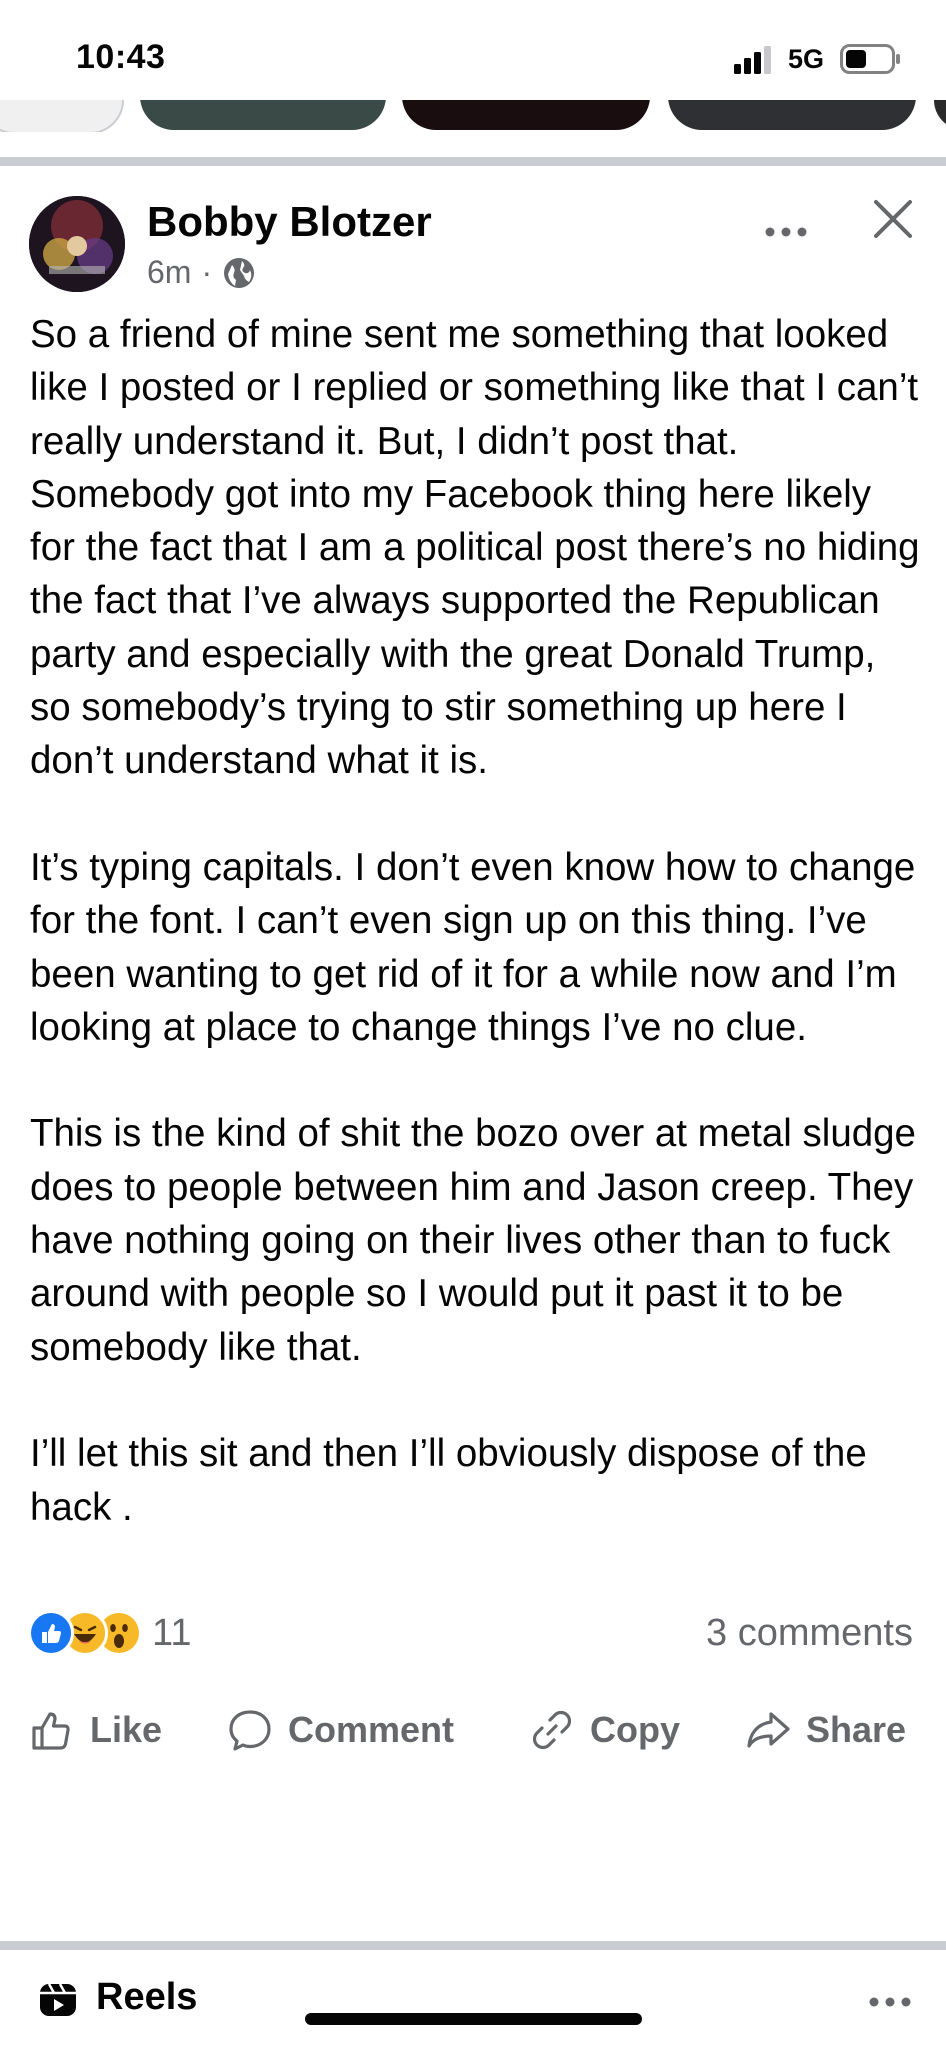 The height and width of the screenshot is (2048, 946). What do you see at coordinates (473, 1730) in the screenshot?
I see `post-actions: Like Comment Copy Share` at bounding box center [473, 1730].